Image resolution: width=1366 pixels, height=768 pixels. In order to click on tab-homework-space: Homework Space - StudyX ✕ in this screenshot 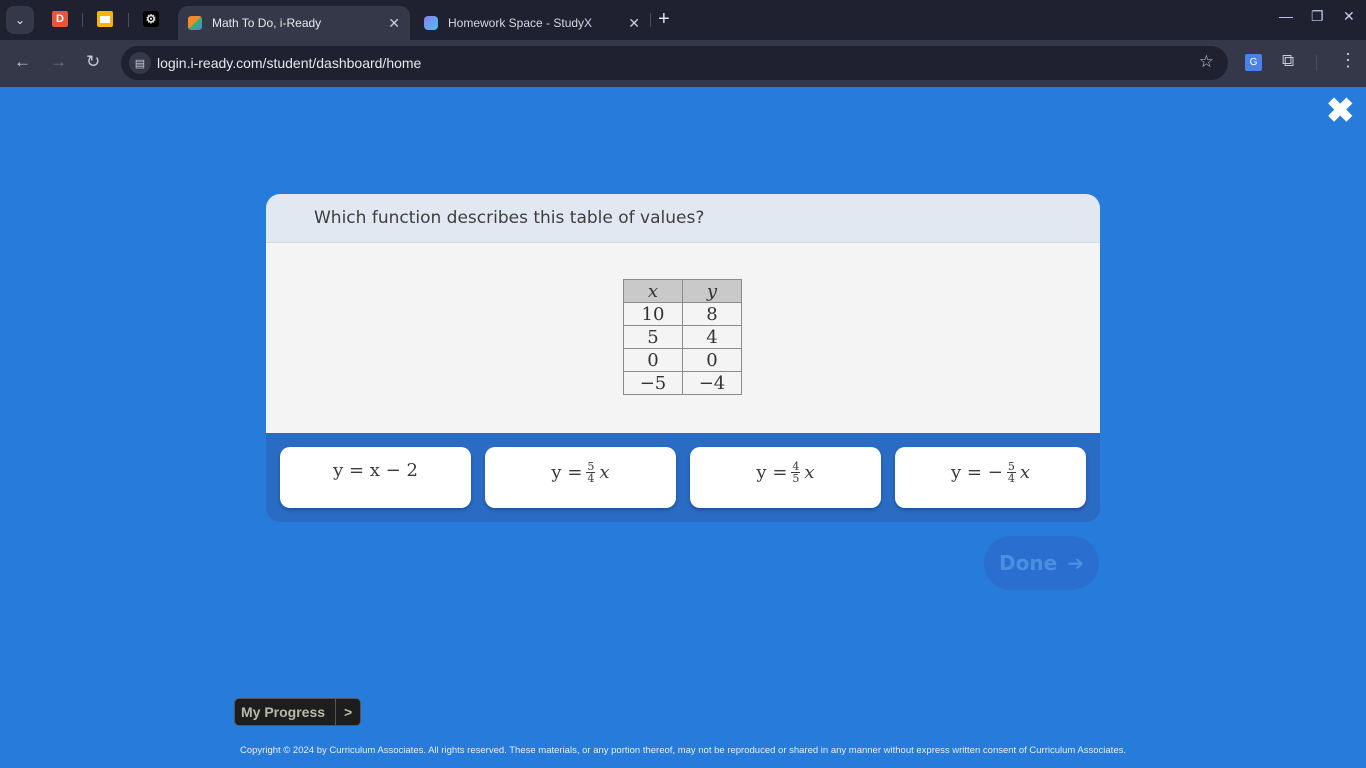, I will do `click(532, 23)`.